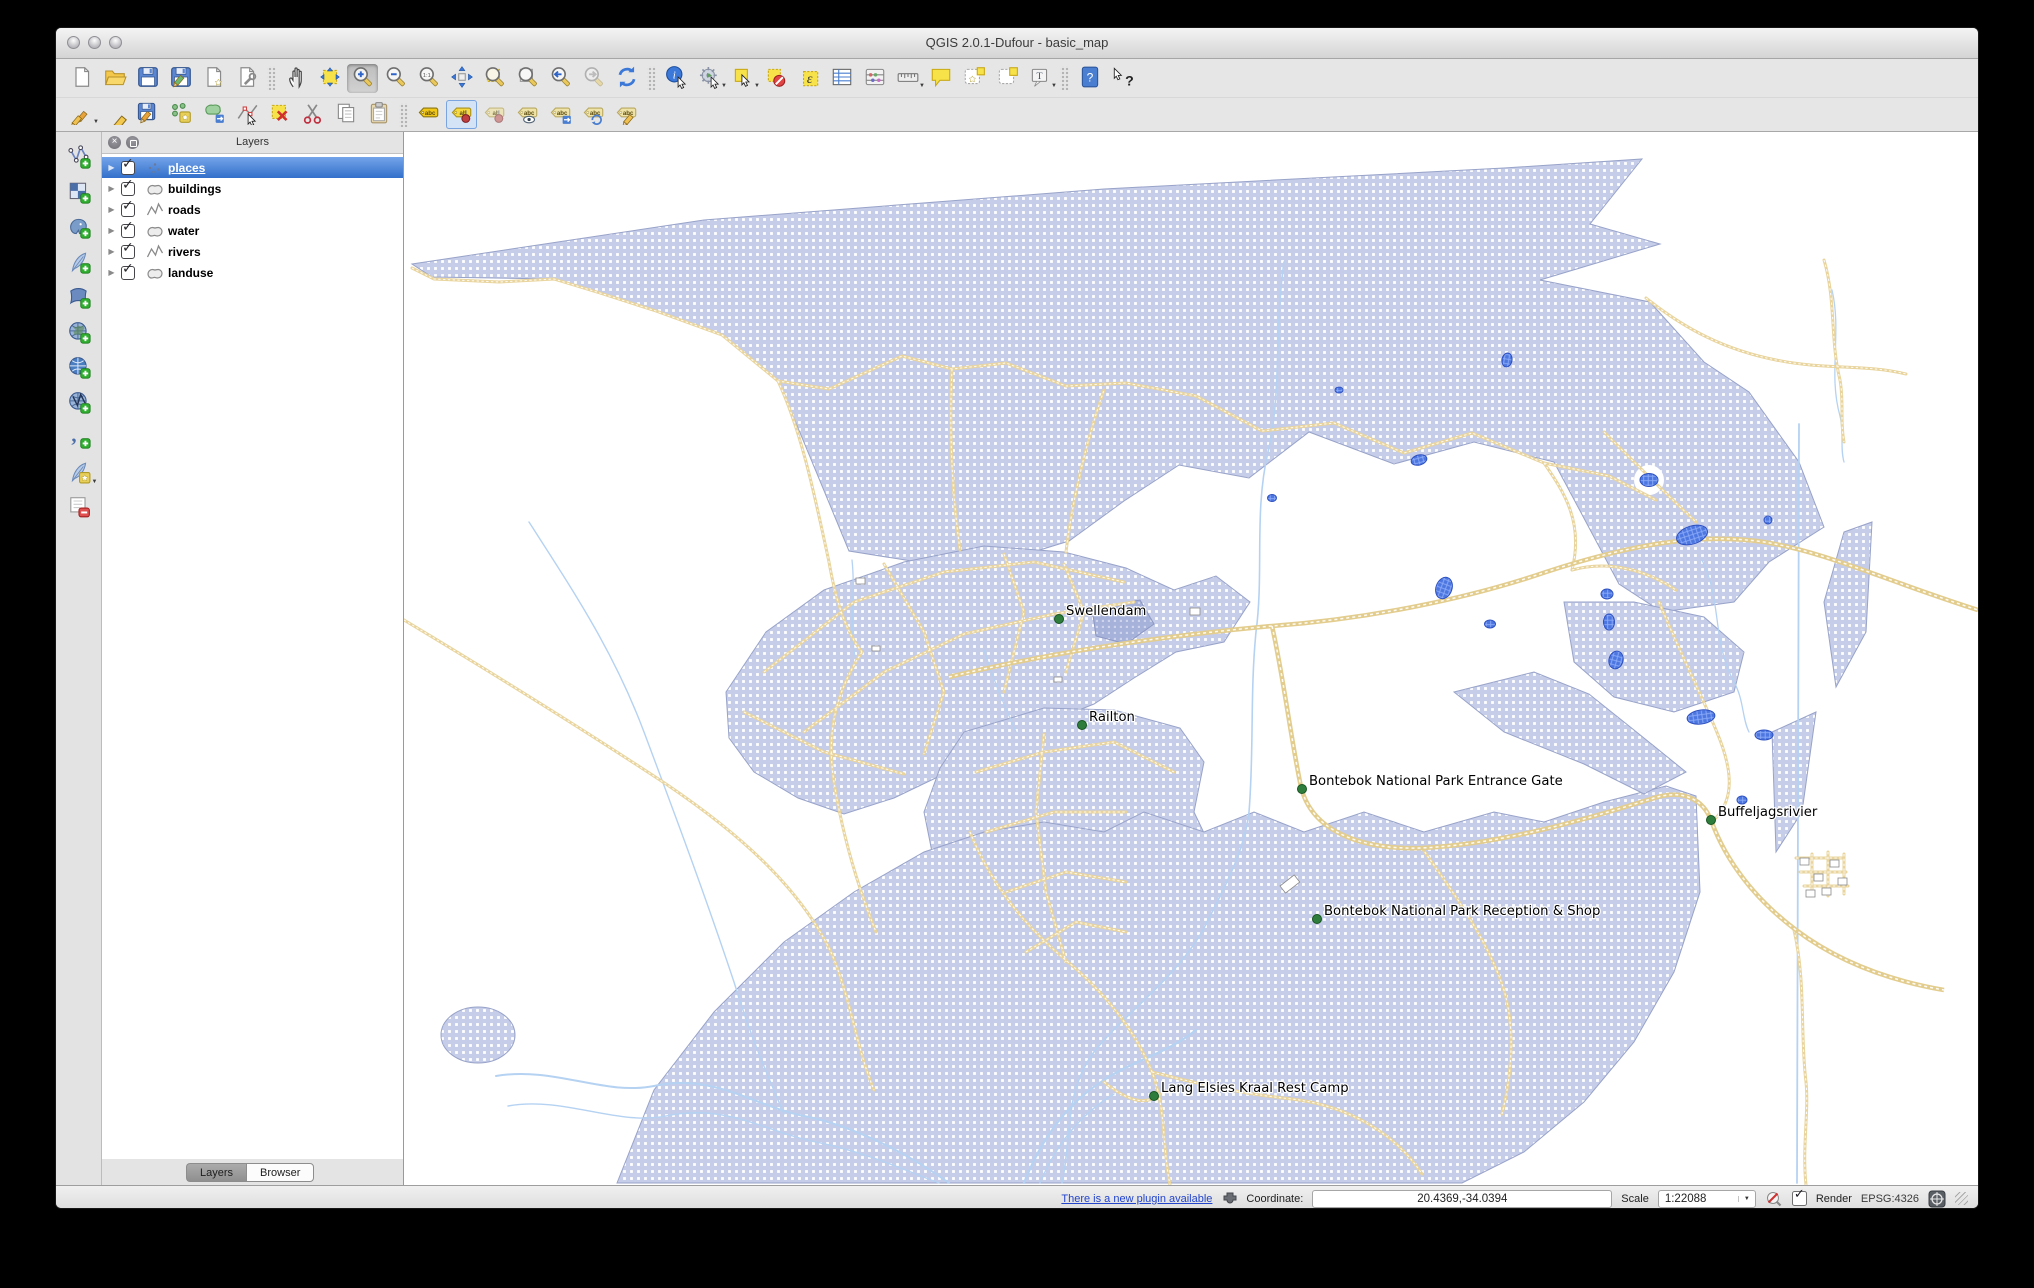 This screenshot has width=2034, height=1288. Describe the element at coordinates (1937, 1199) in the screenshot. I see `crs-icon` at that location.